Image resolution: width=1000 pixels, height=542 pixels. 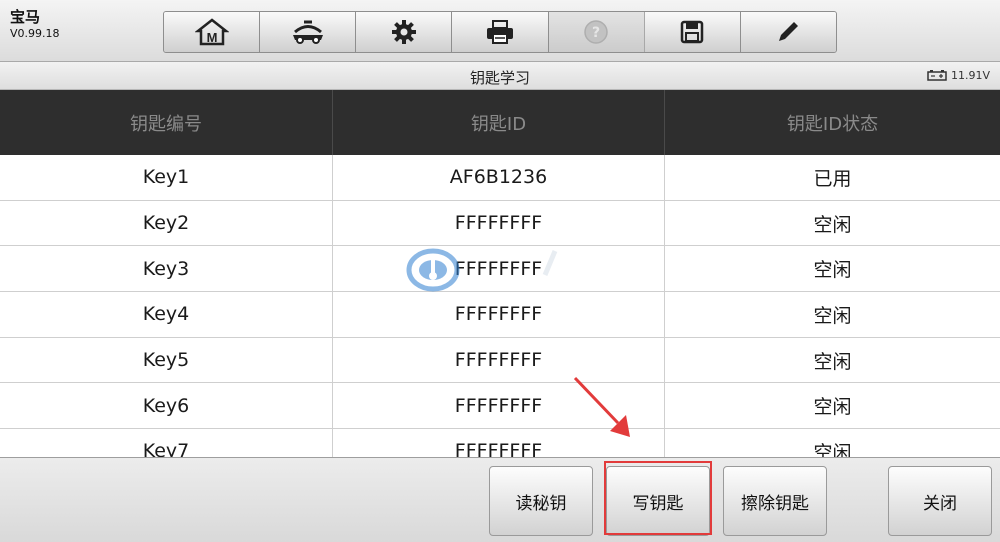 I want to click on svg-text: M, so click(x=211, y=37).